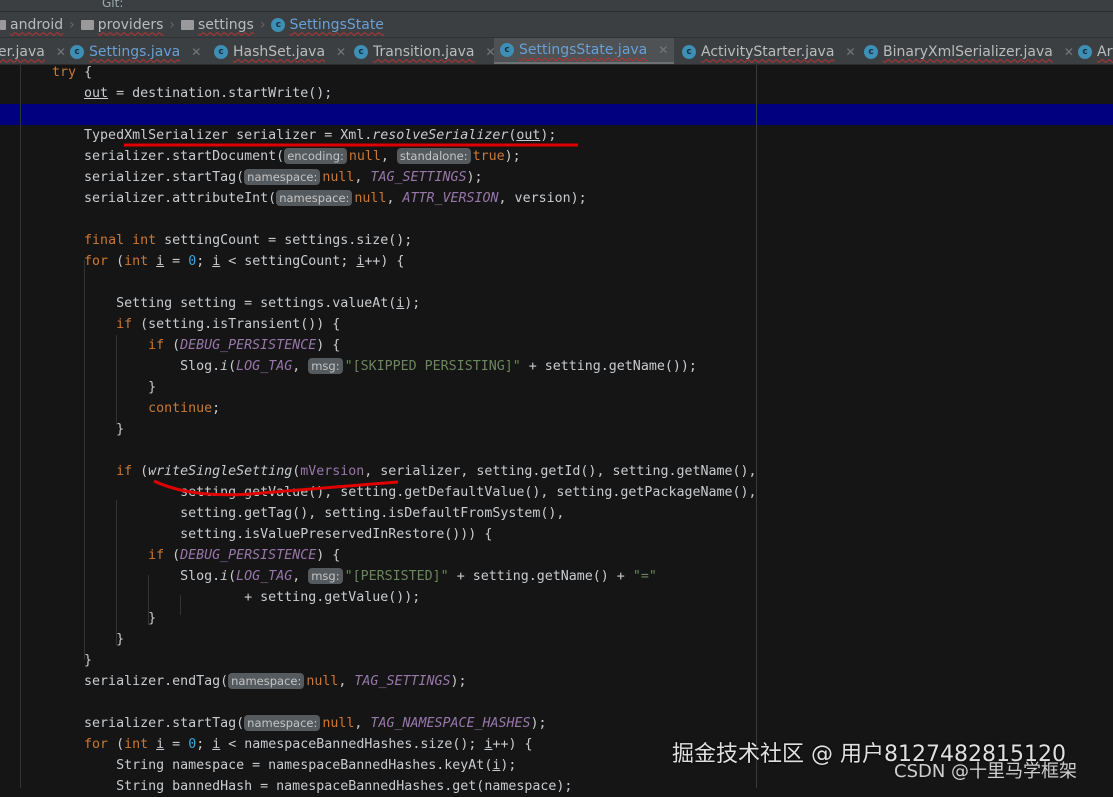 The image size is (1113, 797). I want to click on underline-resolve-serializer, so click(351, 145).